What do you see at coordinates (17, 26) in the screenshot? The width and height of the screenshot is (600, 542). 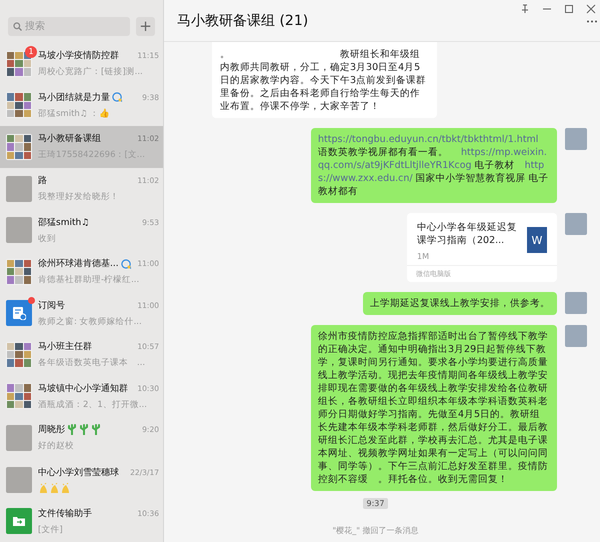 I see `search-icon` at bounding box center [17, 26].